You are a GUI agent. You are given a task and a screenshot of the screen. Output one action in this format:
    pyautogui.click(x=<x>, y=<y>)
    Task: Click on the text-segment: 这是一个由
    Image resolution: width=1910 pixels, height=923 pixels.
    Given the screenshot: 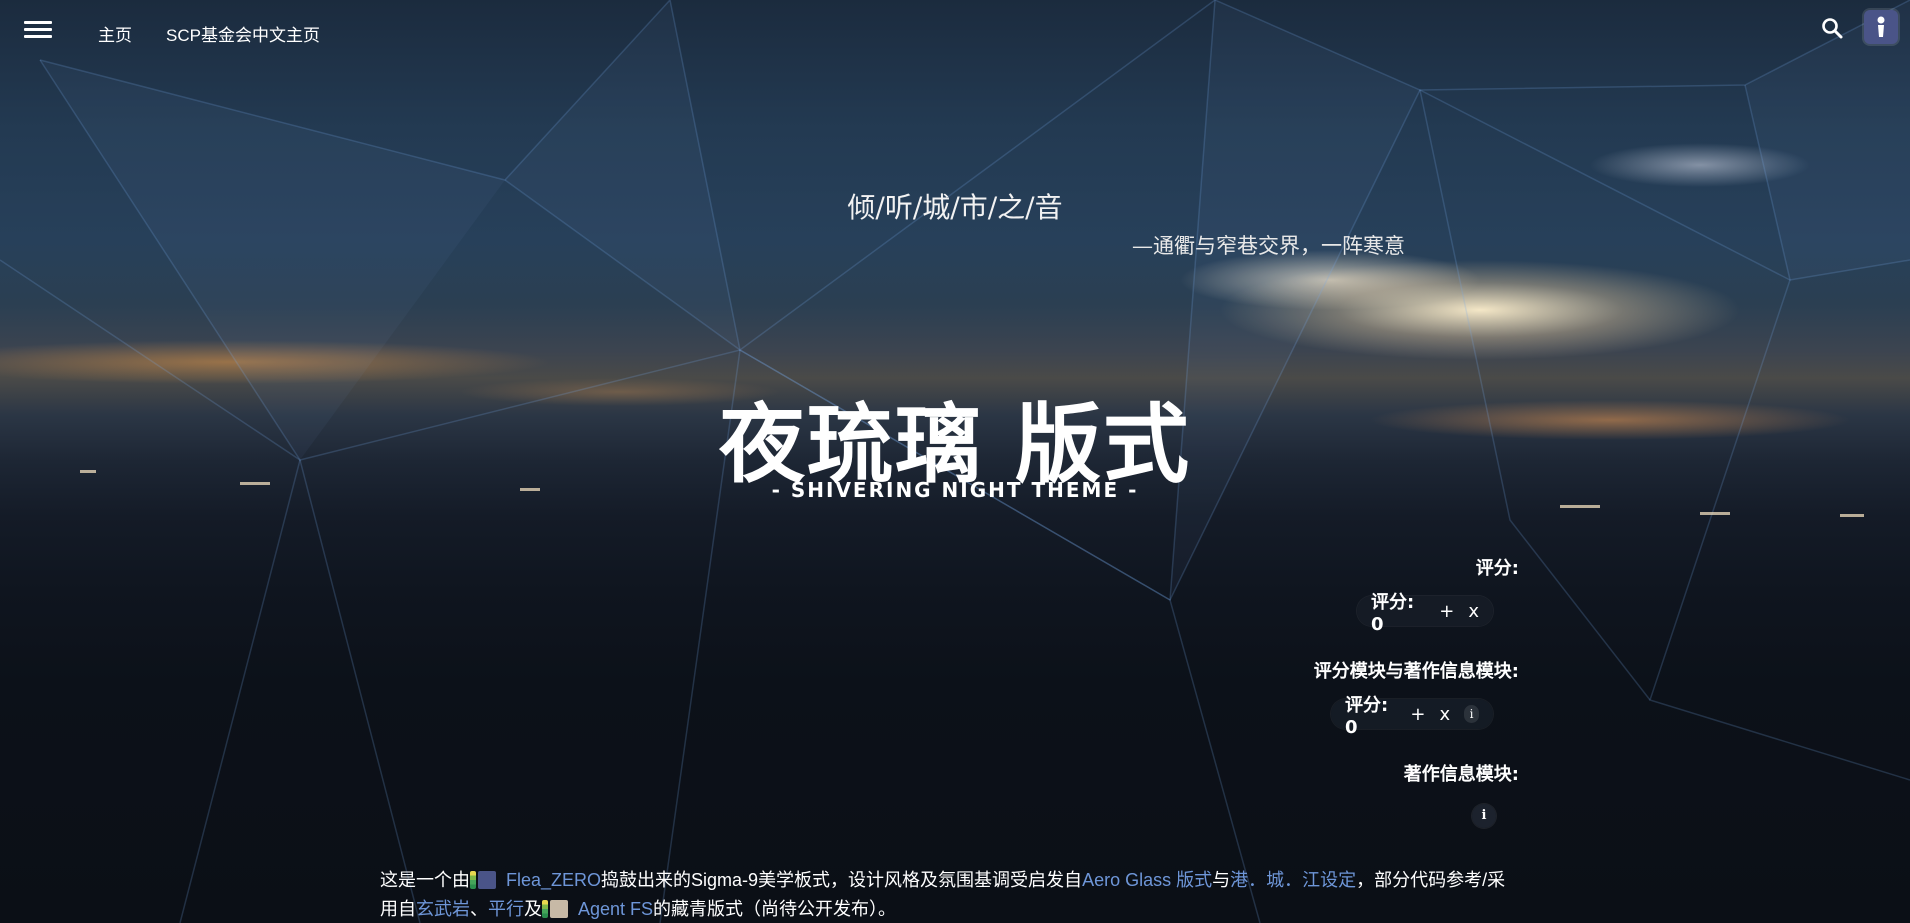 What is the action you would take?
    pyautogui.click(x=425, y=880)
    